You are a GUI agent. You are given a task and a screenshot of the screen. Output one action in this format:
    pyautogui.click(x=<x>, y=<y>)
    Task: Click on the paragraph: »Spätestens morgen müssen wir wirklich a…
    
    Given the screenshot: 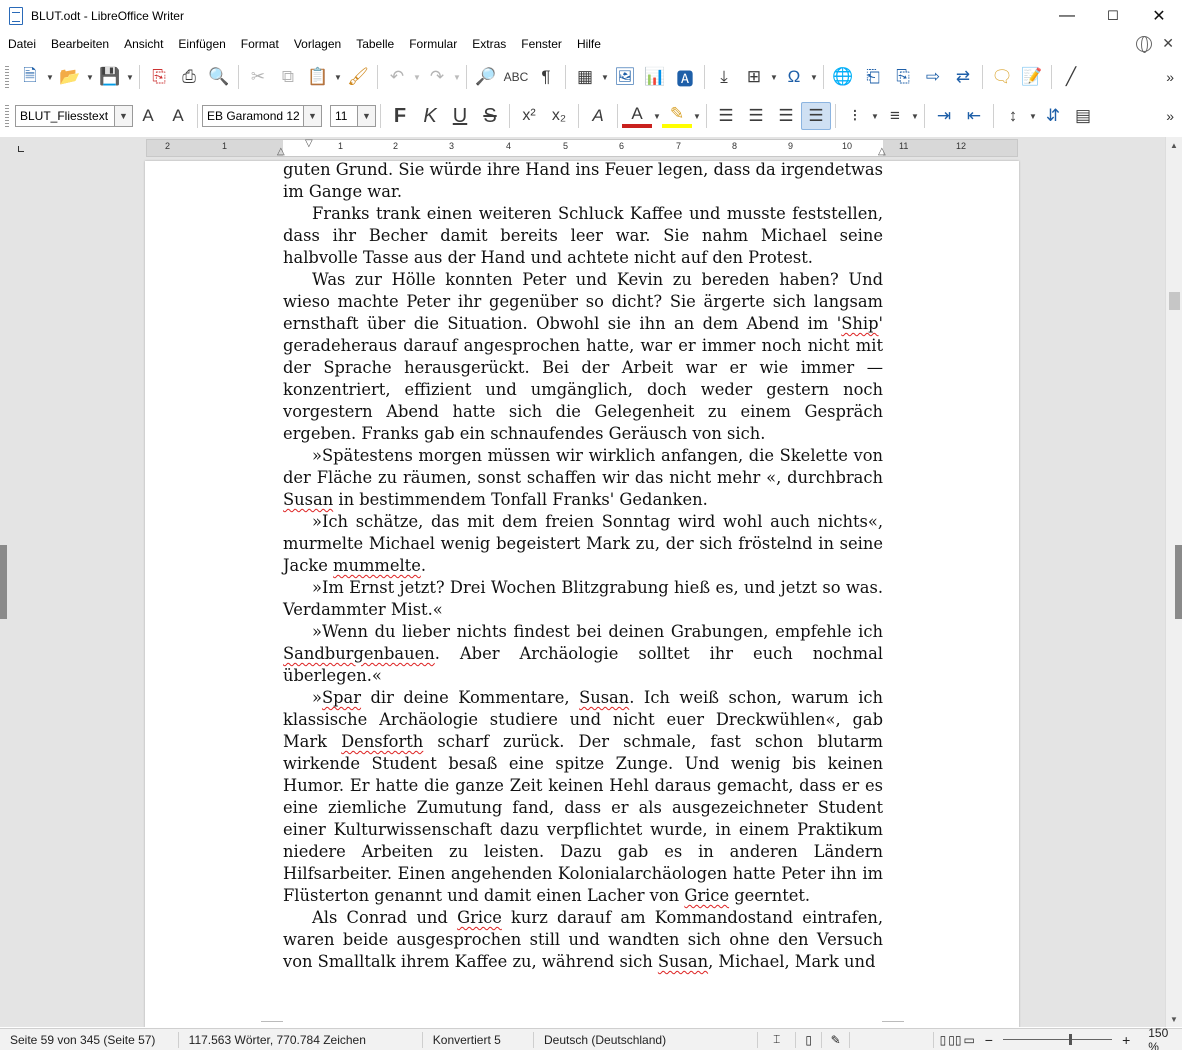 What is the action you would take?
    pyautogui.click(x=583, y=478)
    